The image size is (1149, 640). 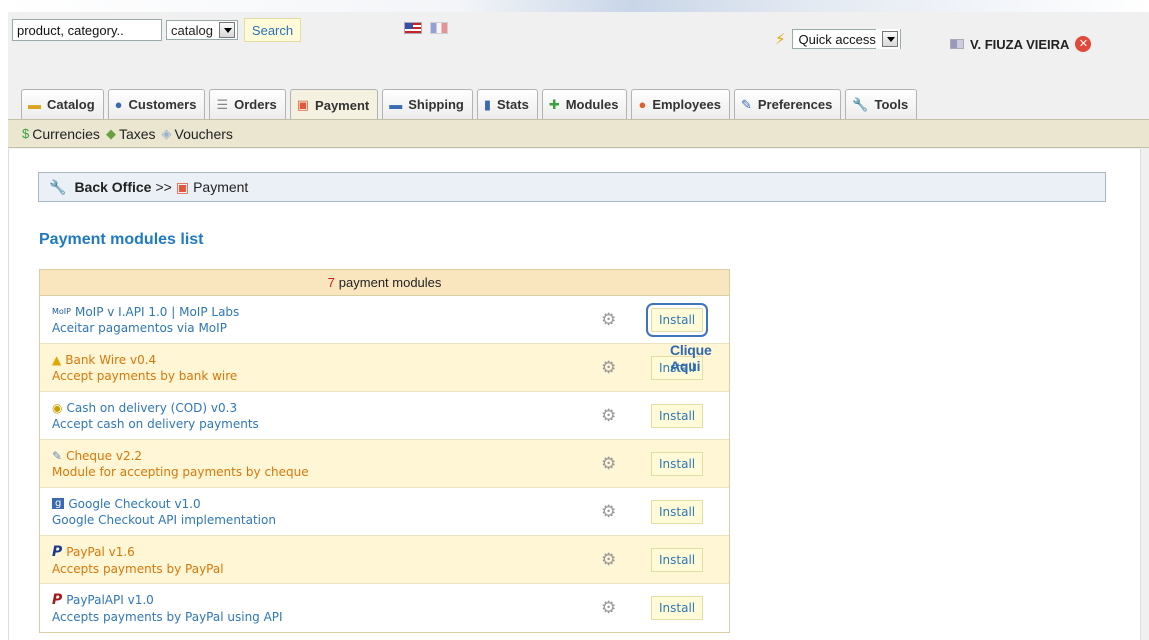 I want to click on search-bar: catalog Search, so click(x=157, y=30).